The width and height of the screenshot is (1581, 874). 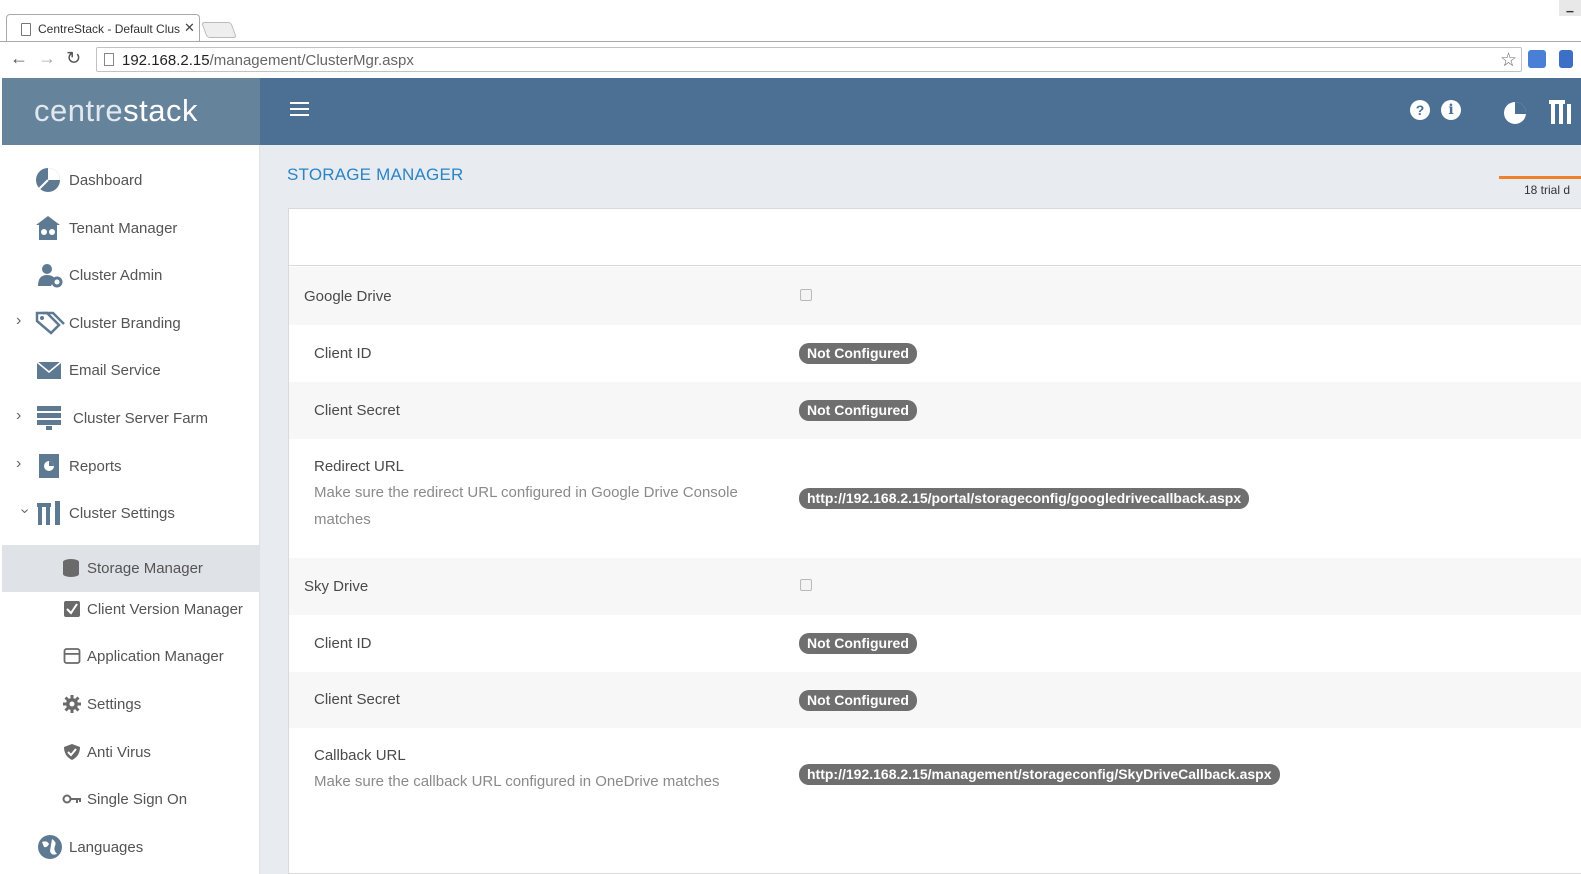 What do you see at coordinates (935, 237) in the screenshot?
I see `panel-header` at bounding box center [935, 237].